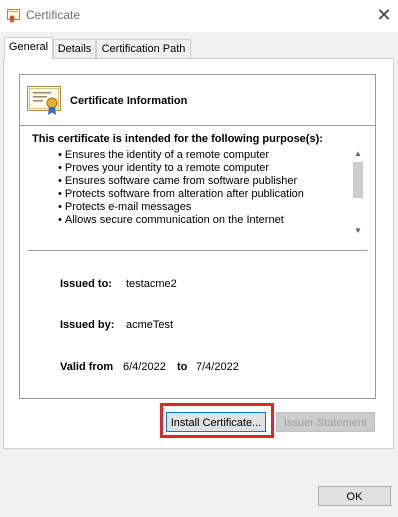  What do you see at coordinates (325, 422) in the screenshot?
I see `issuer-statement-button: Issuer Statement` at bounding box center [325, 422].